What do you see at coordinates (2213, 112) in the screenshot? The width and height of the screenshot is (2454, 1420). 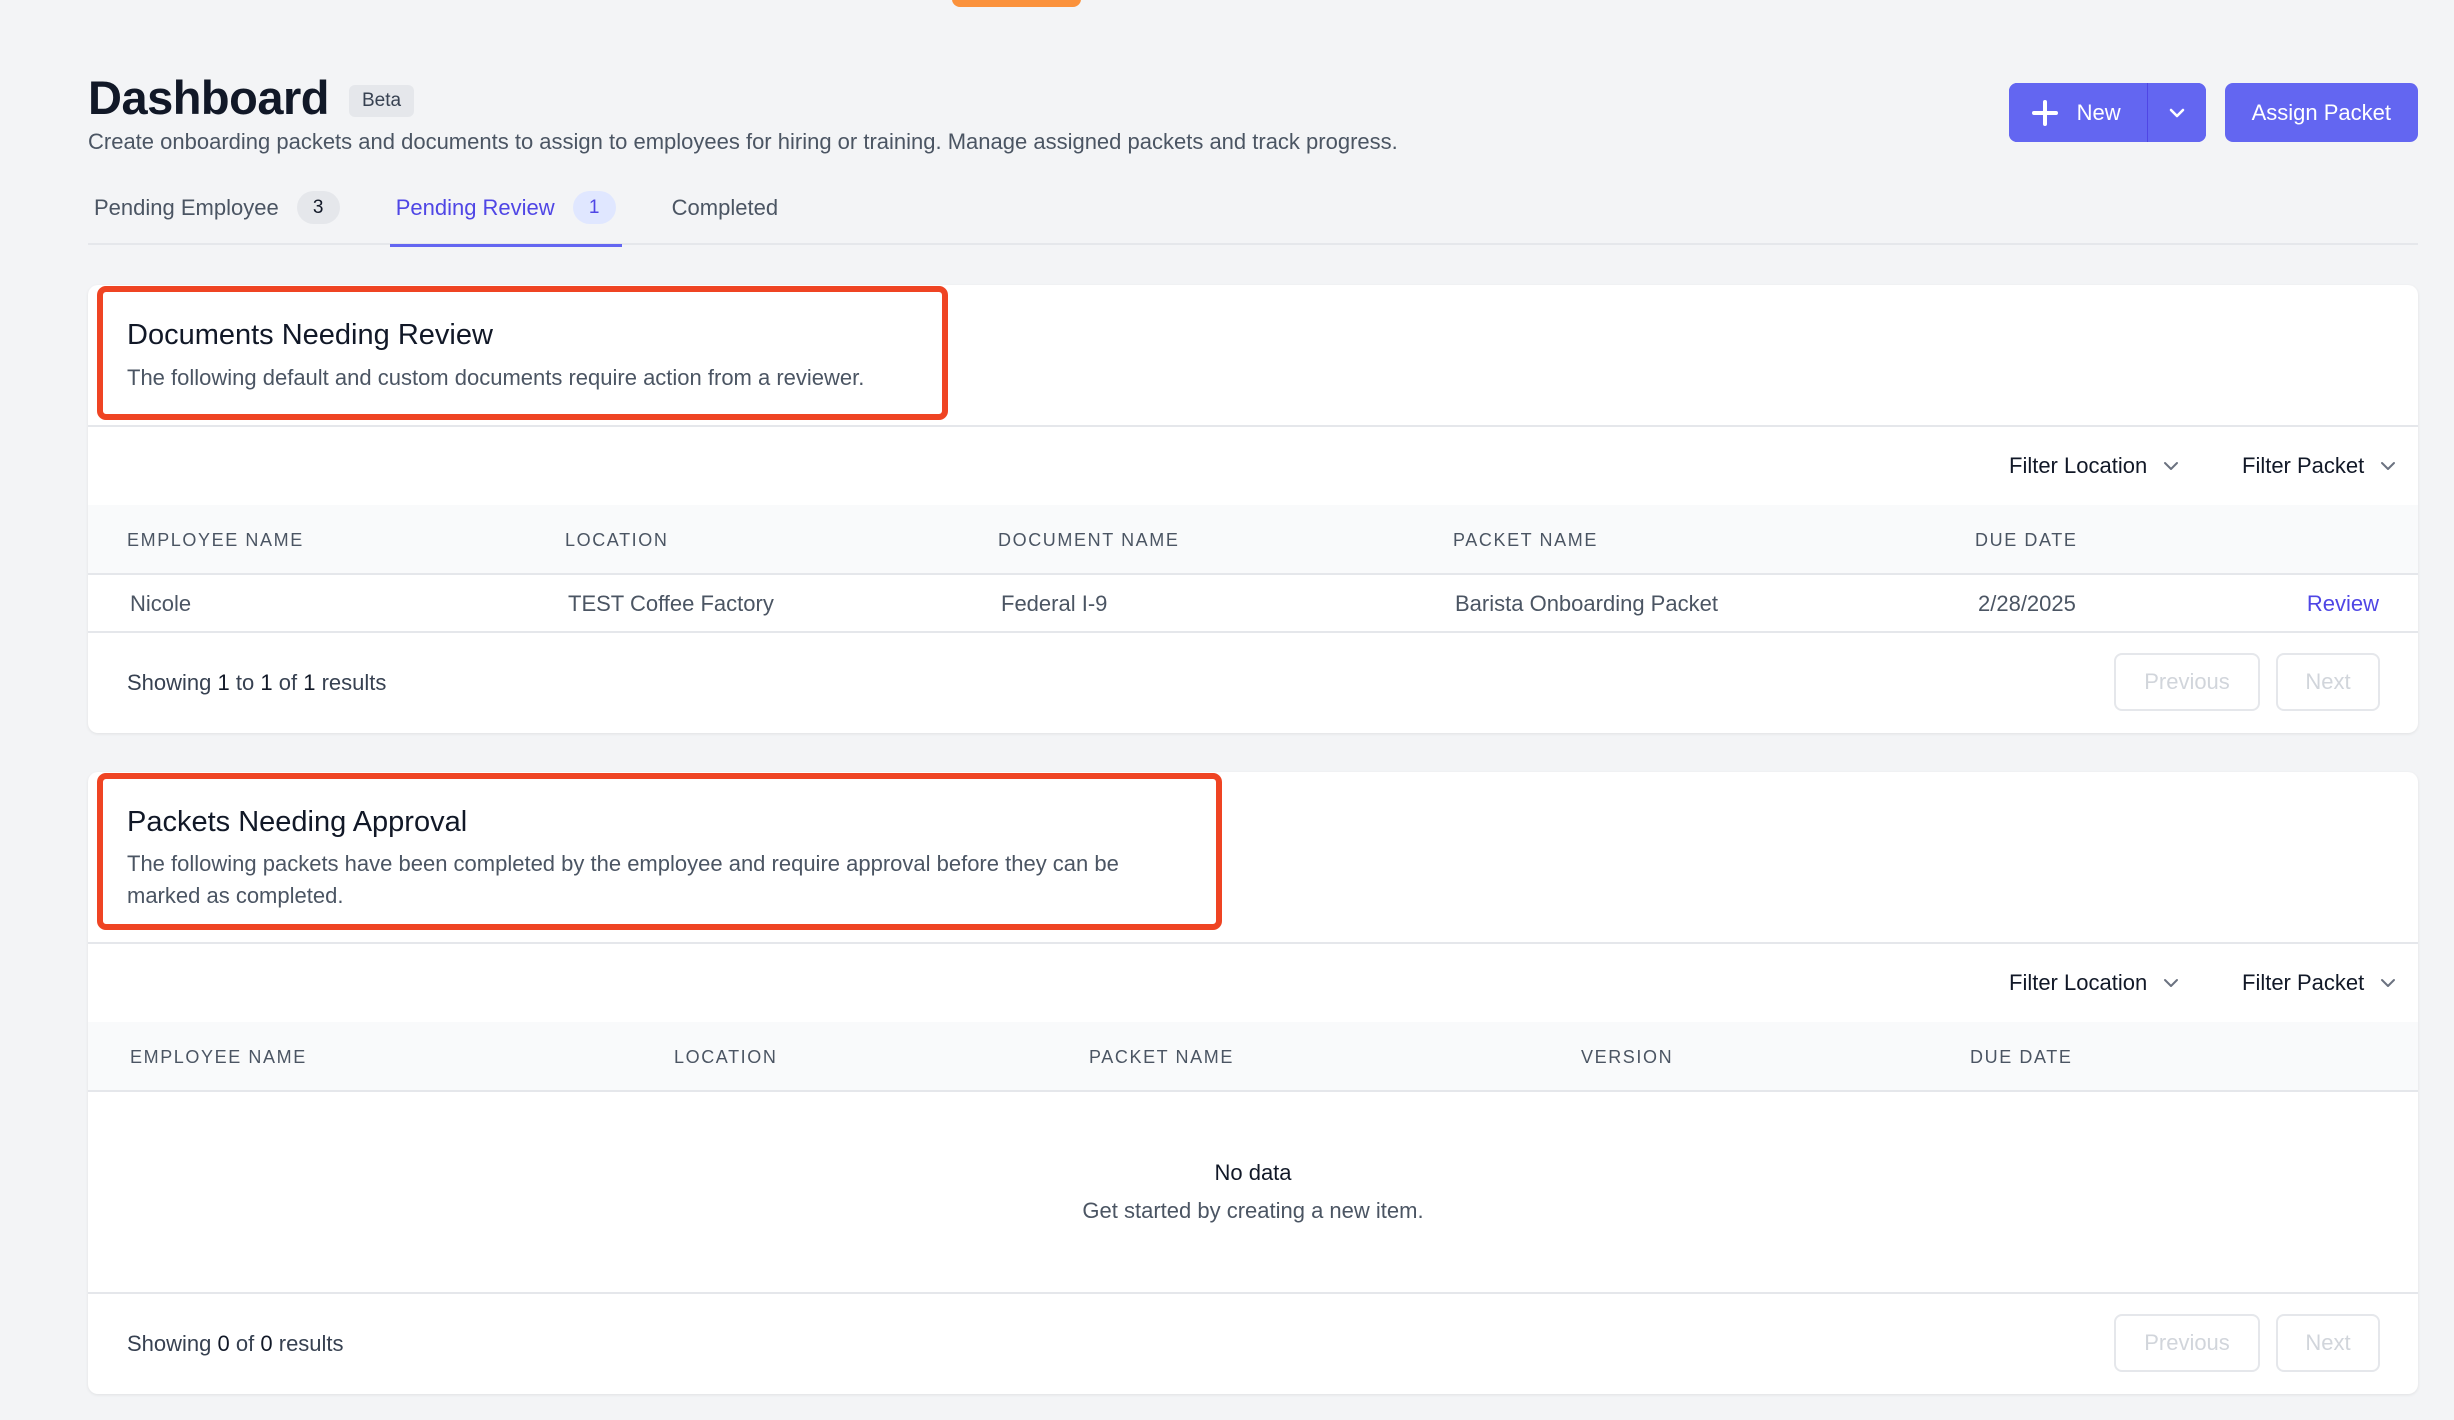 I see `header-actions: New Assign Packet` at bounding box center [2213, 112].